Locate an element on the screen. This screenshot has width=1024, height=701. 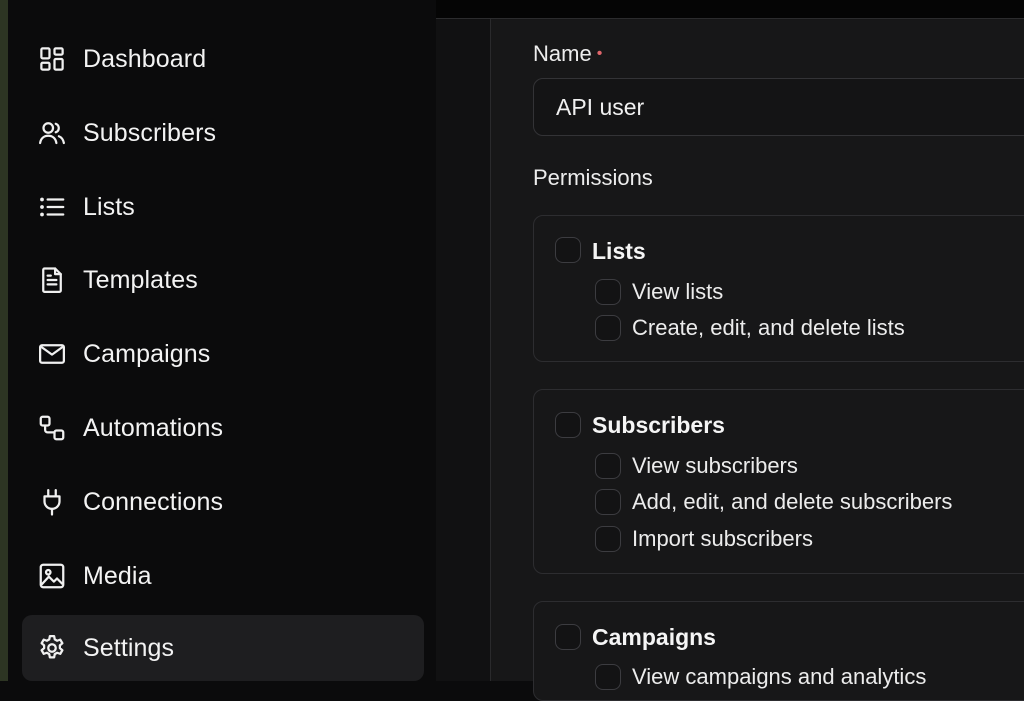
name-label: Name • is located at coordinates (567, 54).